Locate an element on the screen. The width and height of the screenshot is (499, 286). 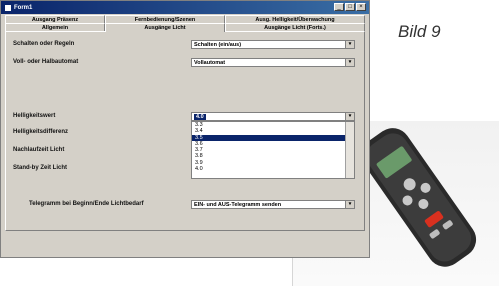
app-icon is located at coordinates (8, 7).